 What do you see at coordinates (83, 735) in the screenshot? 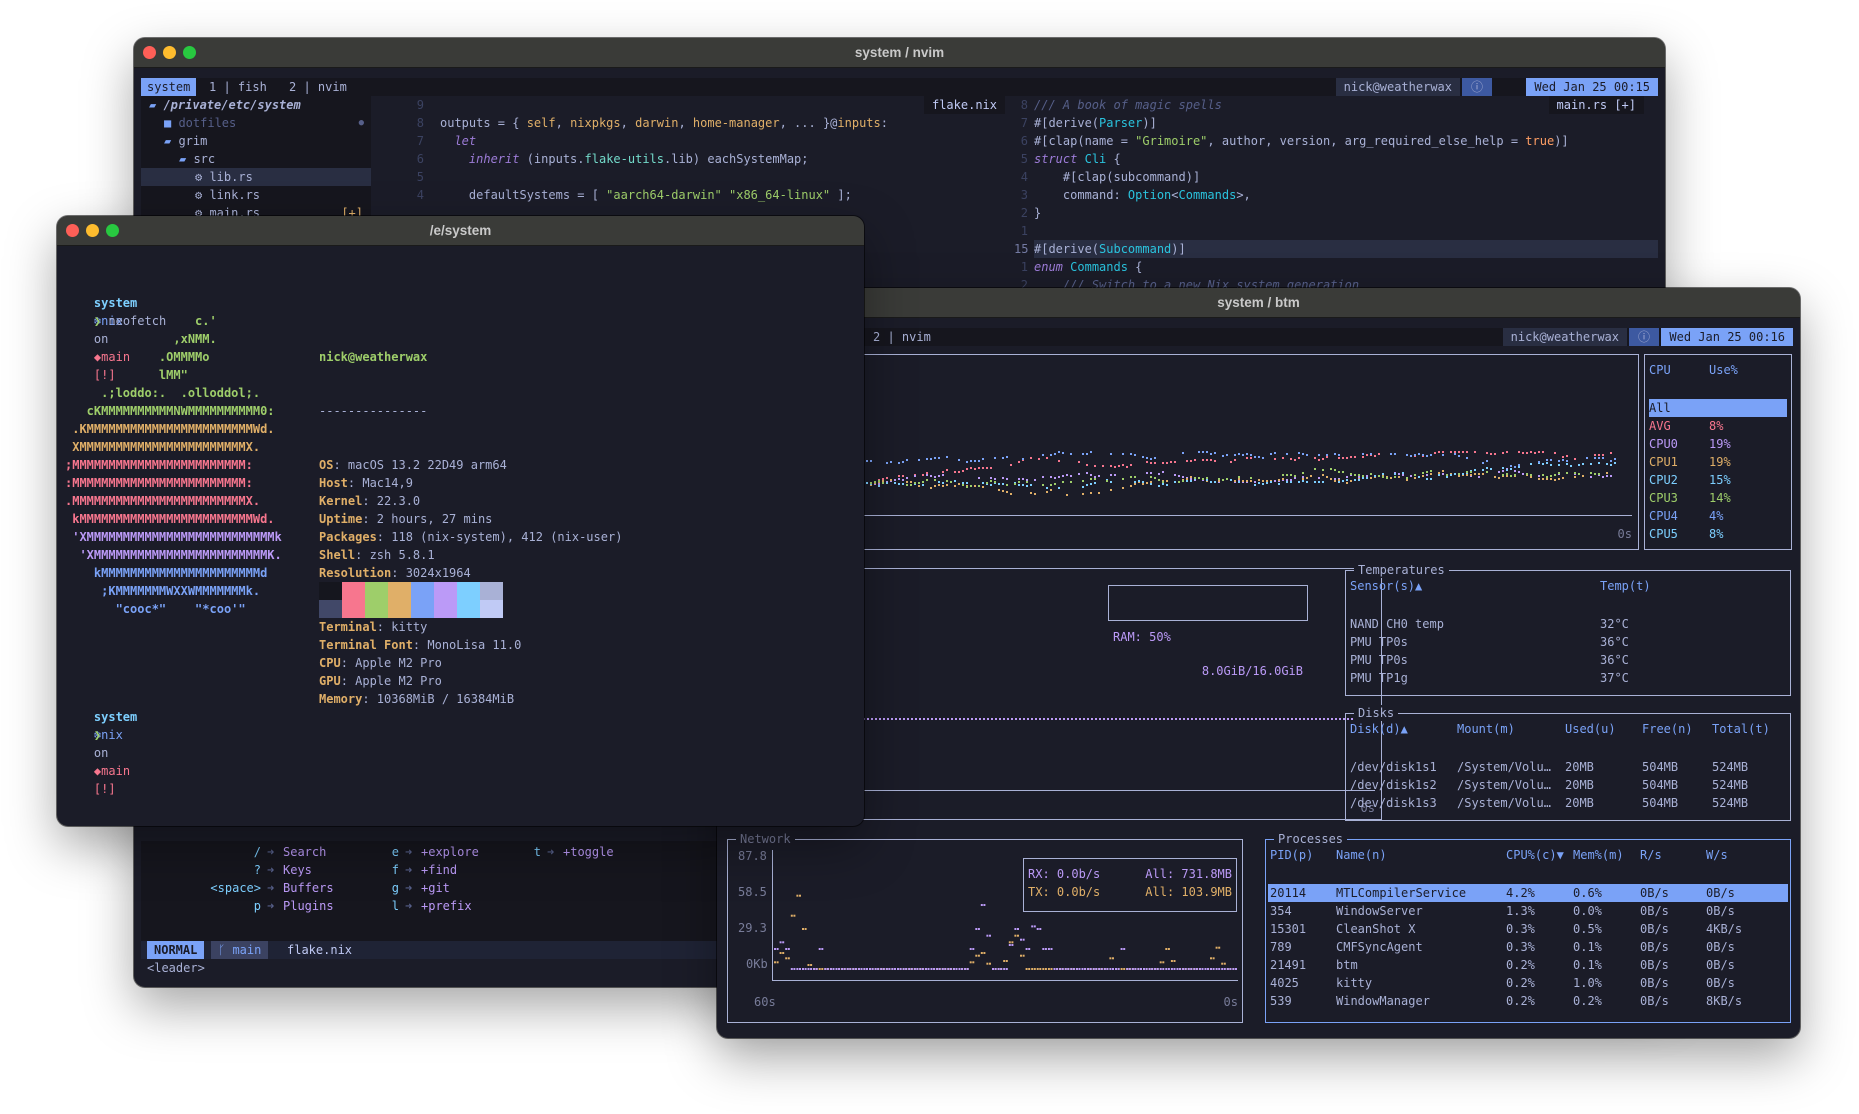
I see `input-line: ❯` at bounding box center [83, 735].